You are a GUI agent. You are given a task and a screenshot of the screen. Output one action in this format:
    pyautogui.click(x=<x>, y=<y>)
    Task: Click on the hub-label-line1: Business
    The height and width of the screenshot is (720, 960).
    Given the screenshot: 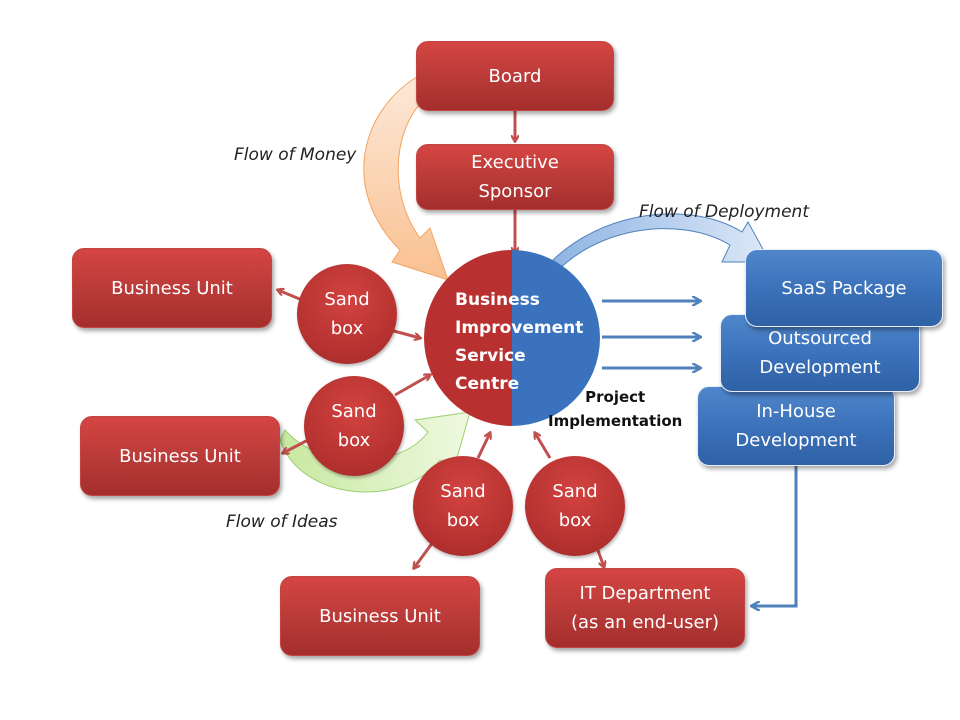 What is the action you would take?
    pyautogui.click(x=497, y=300)
    